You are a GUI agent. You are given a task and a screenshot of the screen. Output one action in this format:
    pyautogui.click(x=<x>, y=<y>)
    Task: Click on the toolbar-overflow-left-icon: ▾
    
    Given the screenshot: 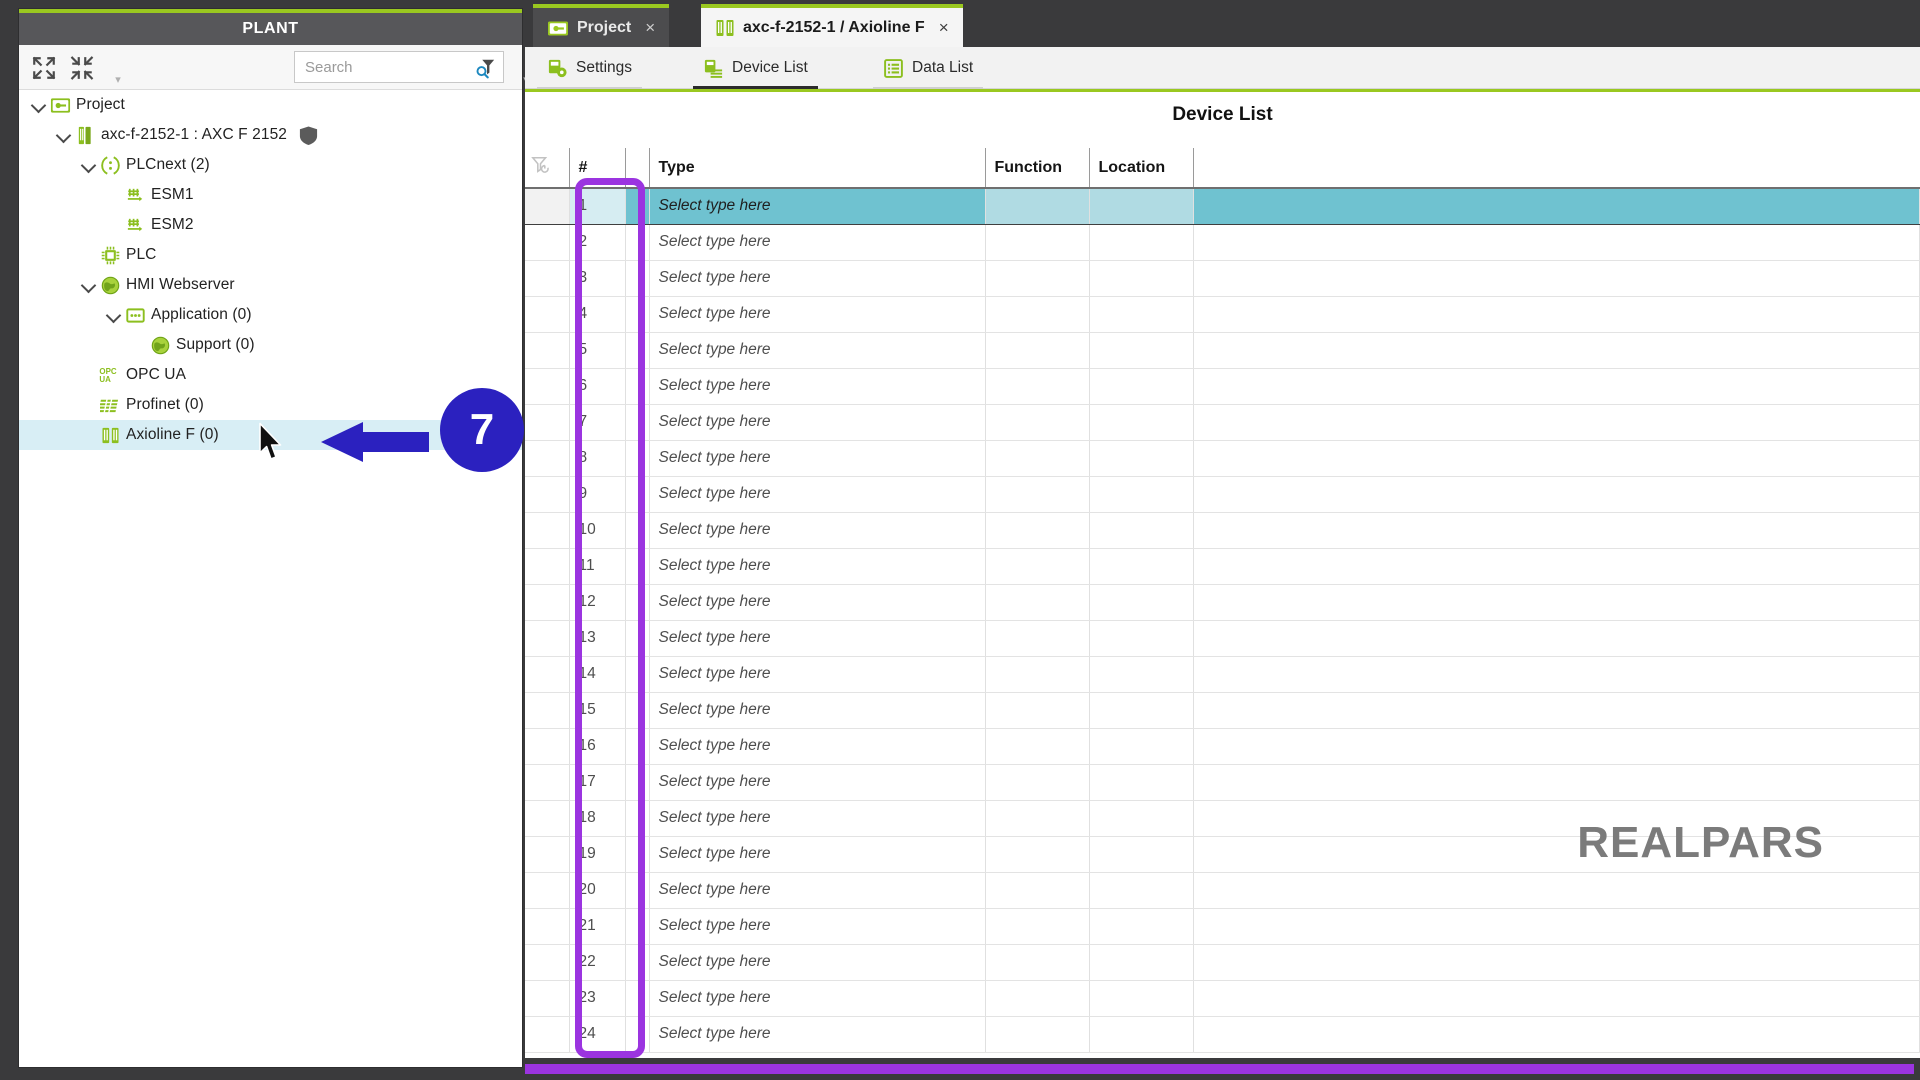 What is the action you would take?
    pyautogui.click(x=118, y=80)
    